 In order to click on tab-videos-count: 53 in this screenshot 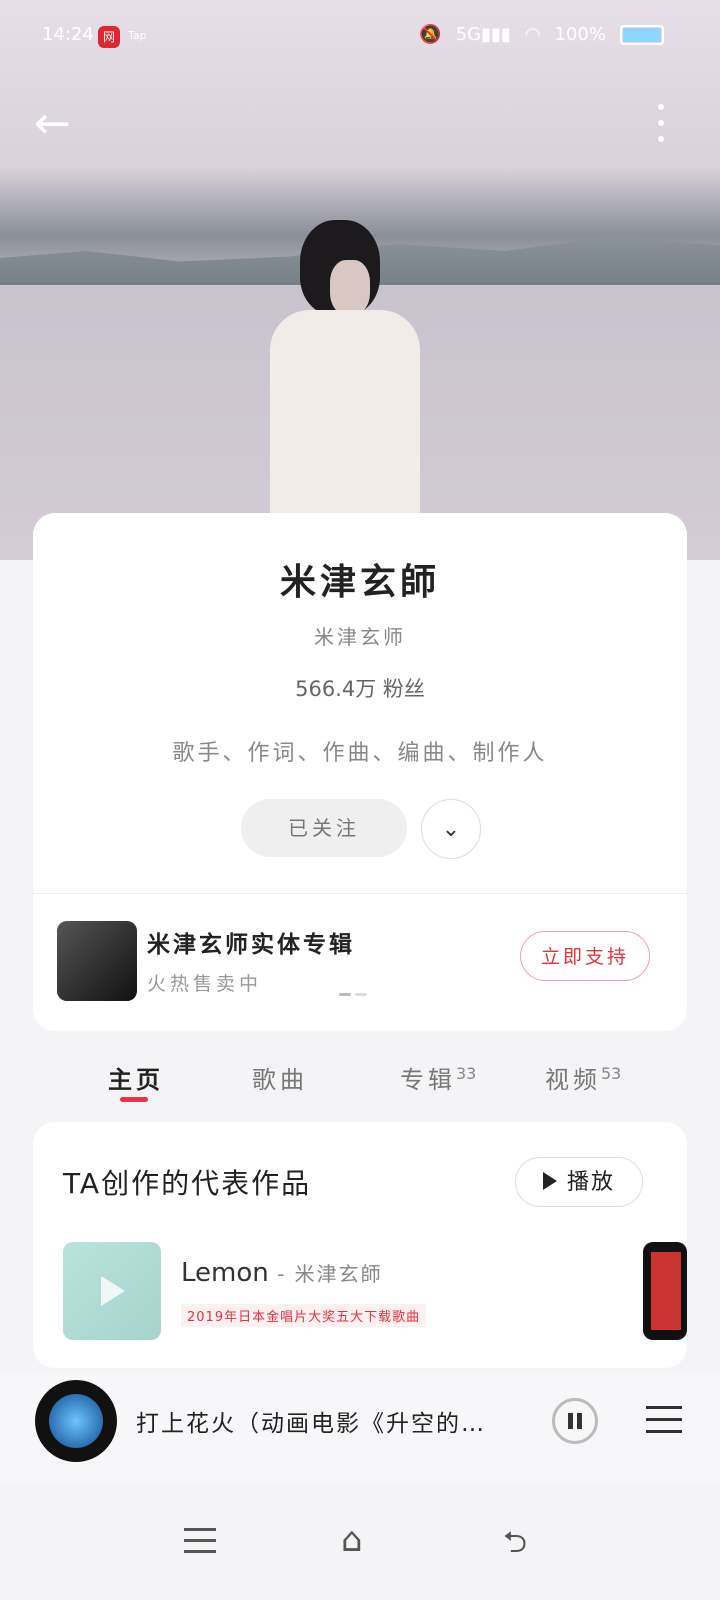, I will do `click(611, 1073)`.